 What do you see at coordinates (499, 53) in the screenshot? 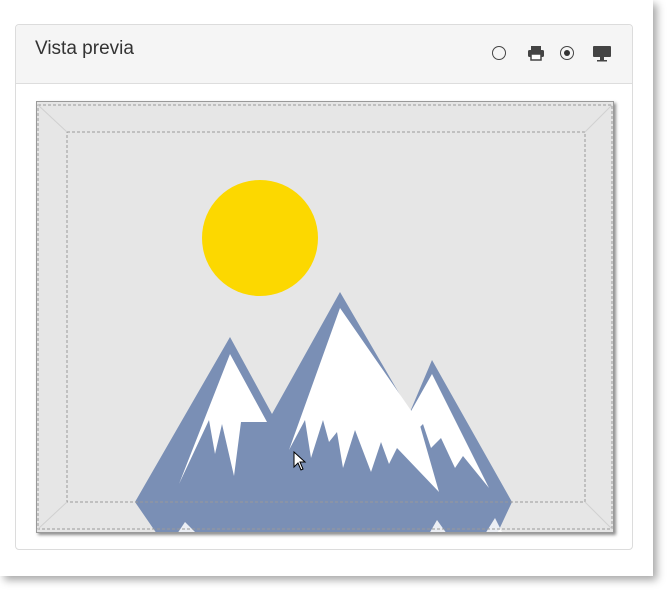
I see `print-mode-radio` at bounding box center [499, 53].